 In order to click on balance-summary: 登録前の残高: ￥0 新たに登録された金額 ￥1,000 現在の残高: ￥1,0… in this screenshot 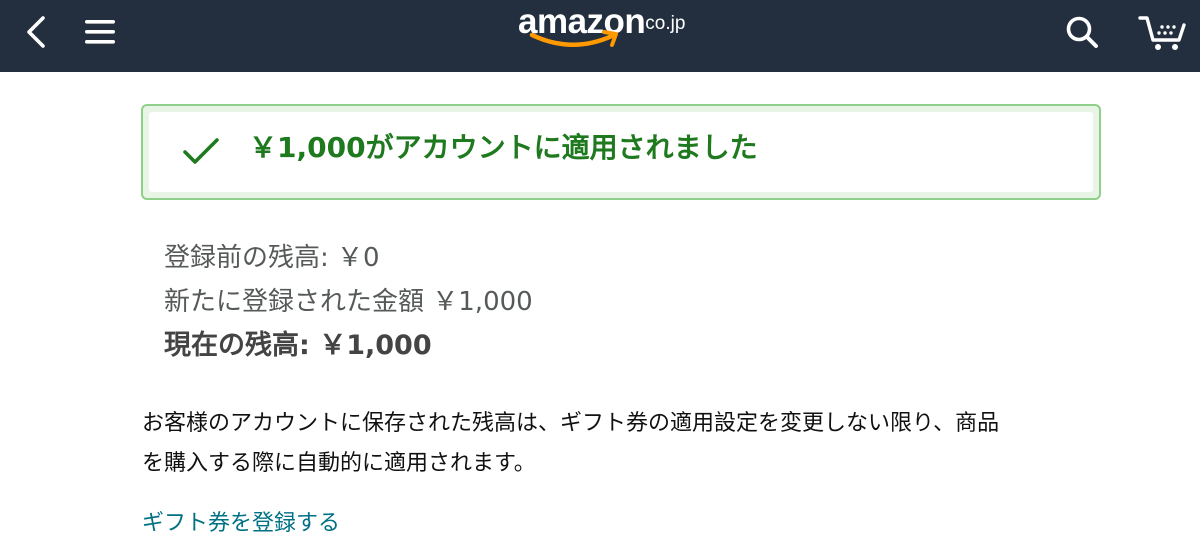, I will do `click(348, 302)`.